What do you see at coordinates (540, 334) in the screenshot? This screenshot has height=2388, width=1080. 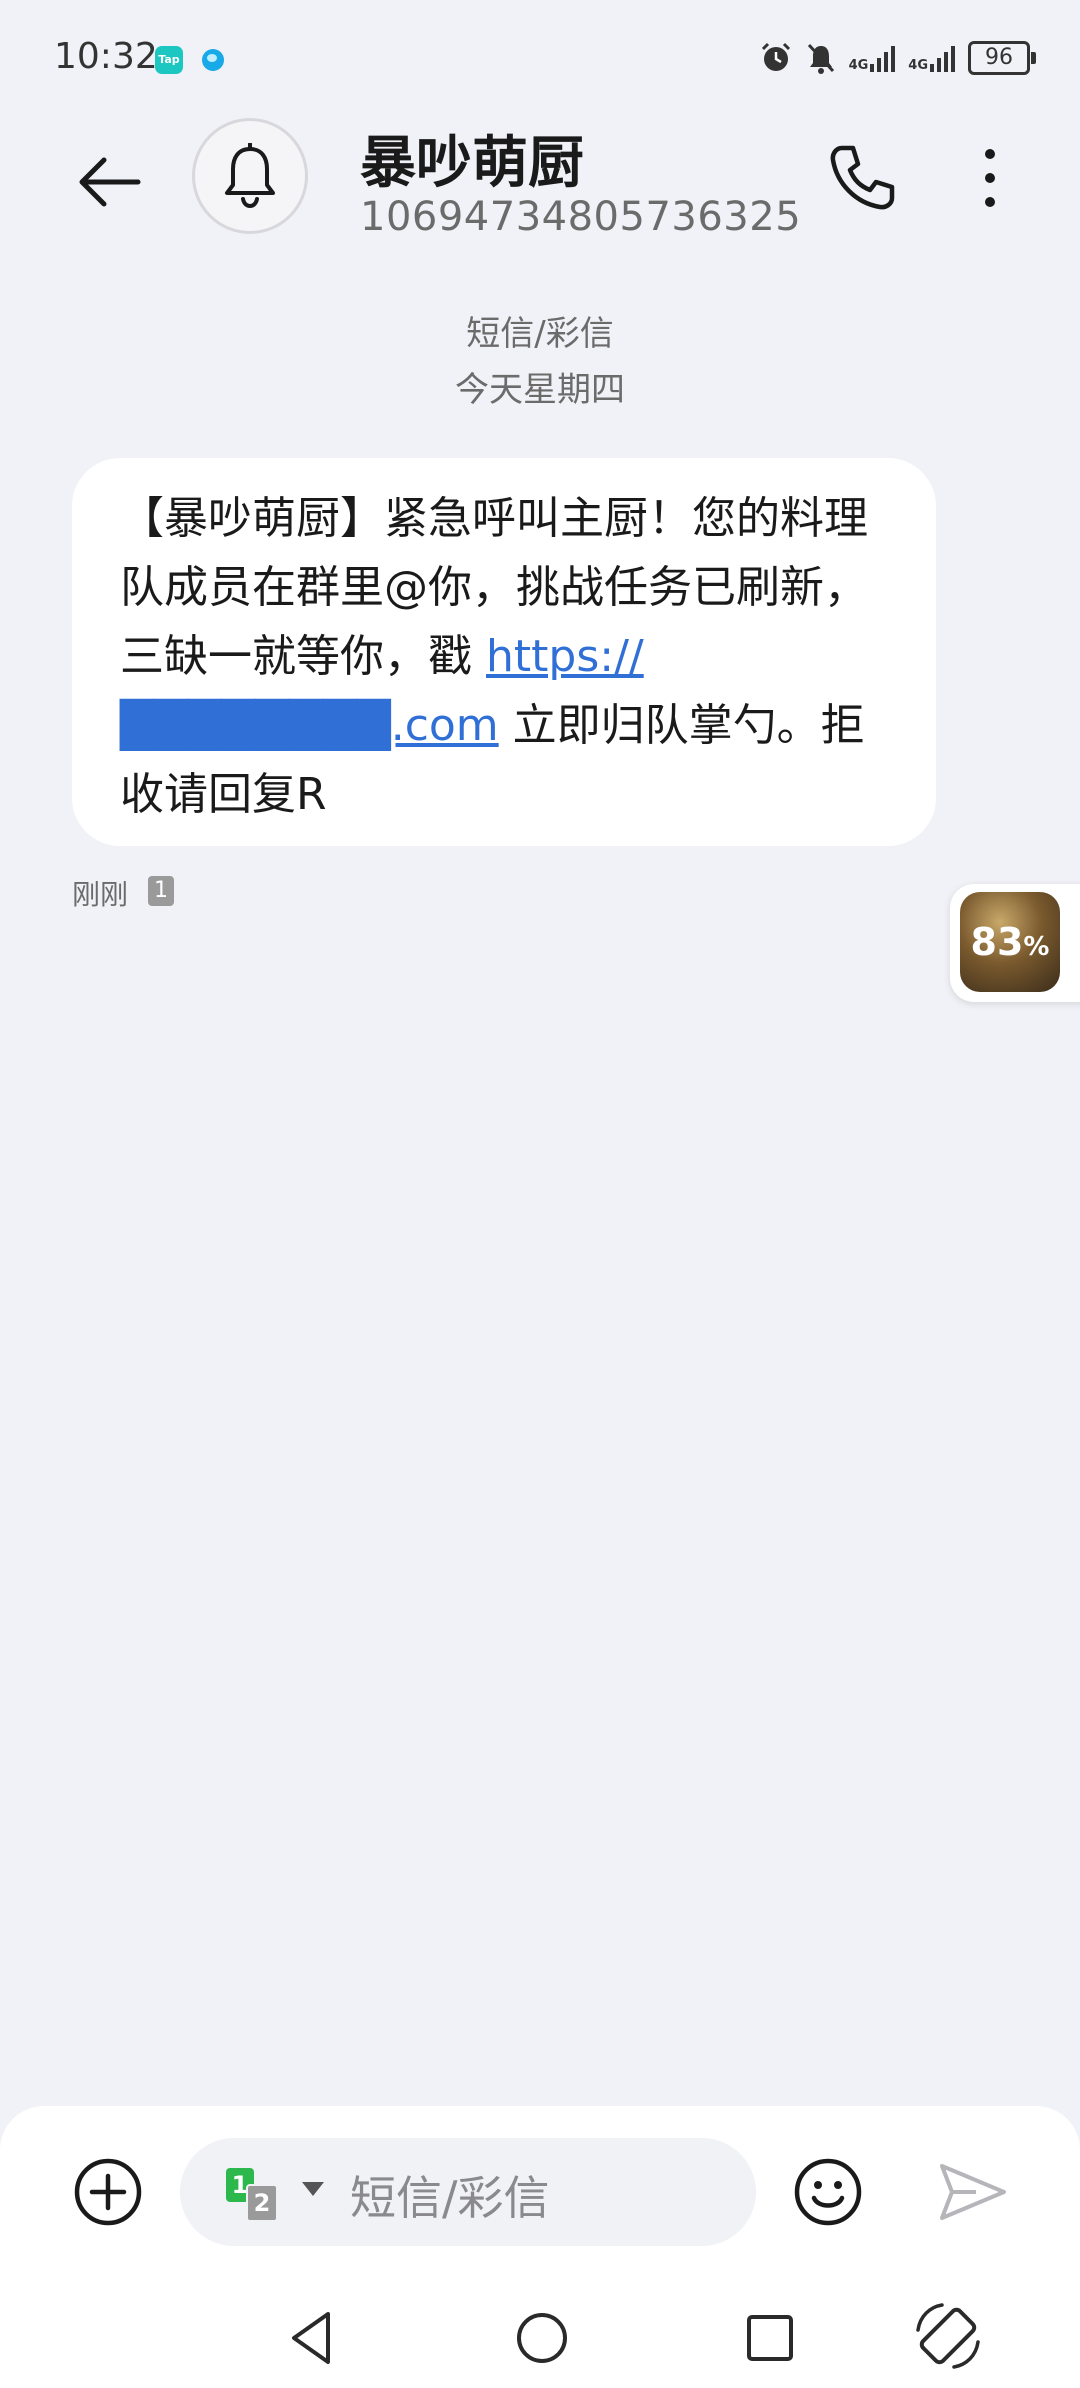 I see `message-type-label: 短信/彩信` at bounding box center [540, 334].